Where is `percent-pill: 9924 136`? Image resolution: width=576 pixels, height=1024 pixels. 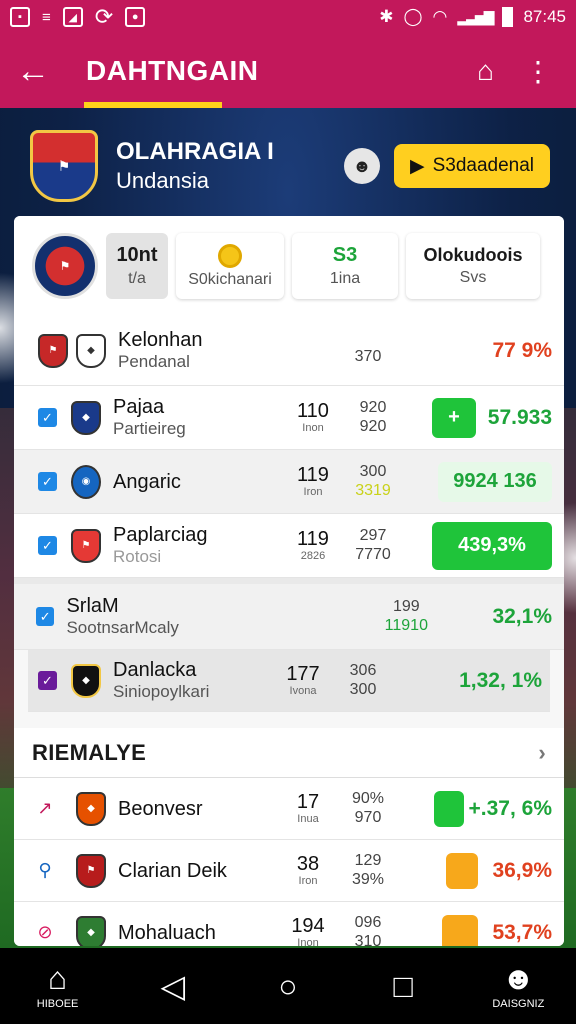 percent-pill: 9924 136 is located at coordinates (495, 481).